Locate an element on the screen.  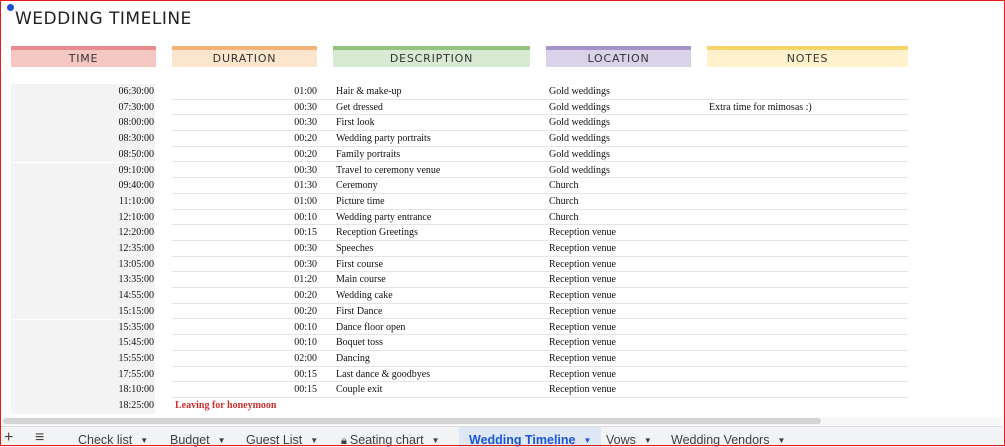
sheet-tab-check-list: Check list ▼ is located at coordinates (113, 437).